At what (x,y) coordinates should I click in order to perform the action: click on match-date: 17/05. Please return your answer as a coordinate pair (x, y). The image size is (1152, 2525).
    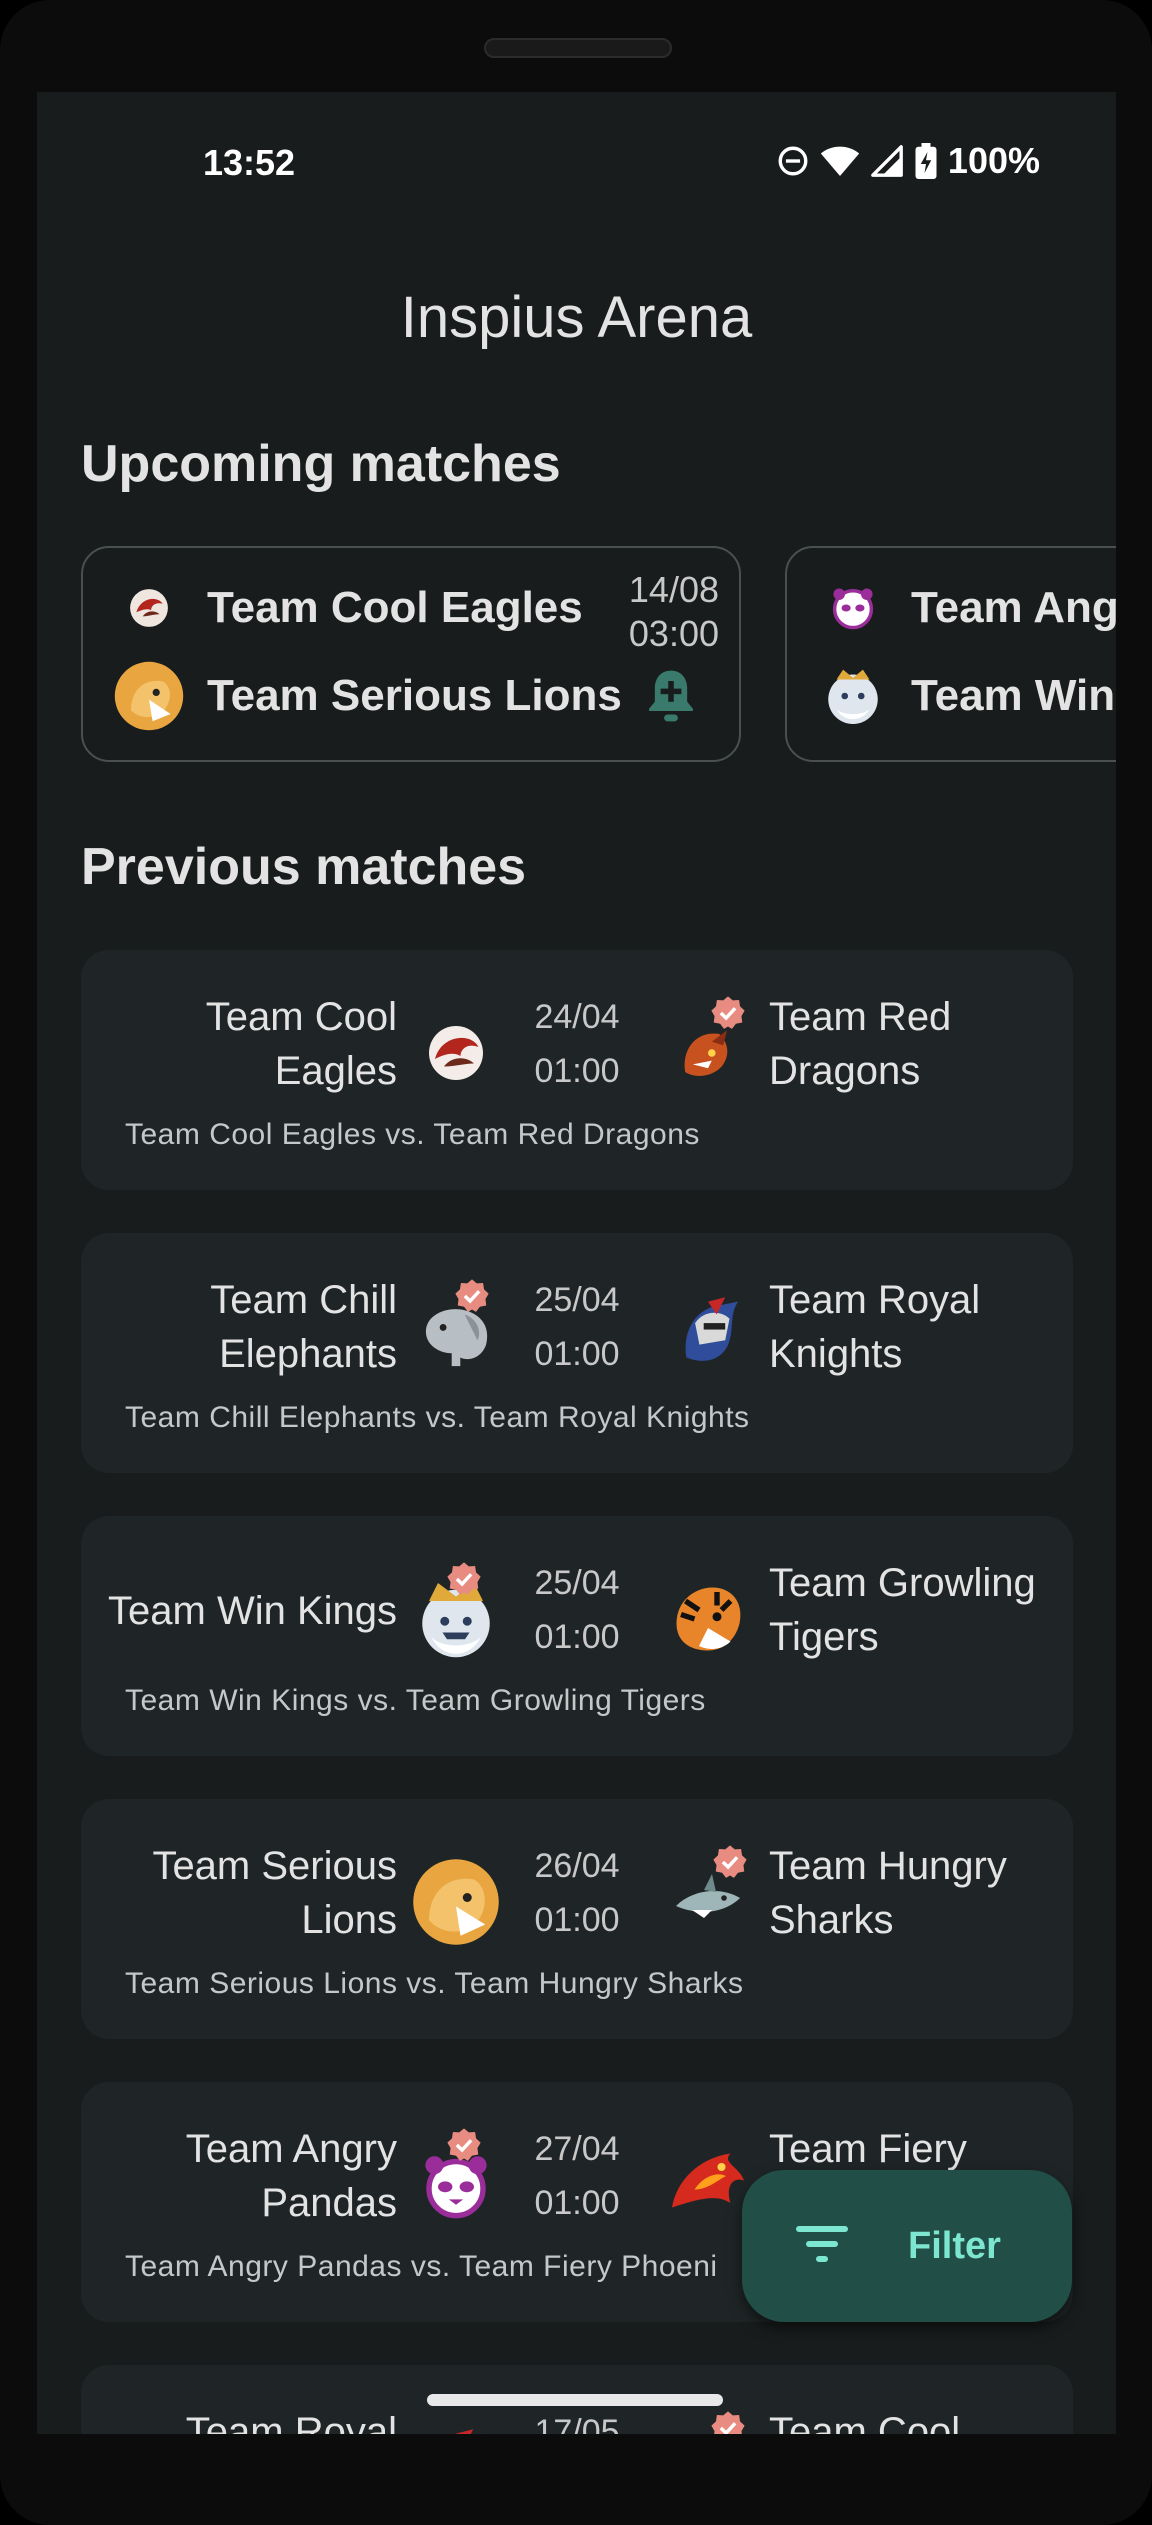
    Looking at the image, I should click on (577, 2419).